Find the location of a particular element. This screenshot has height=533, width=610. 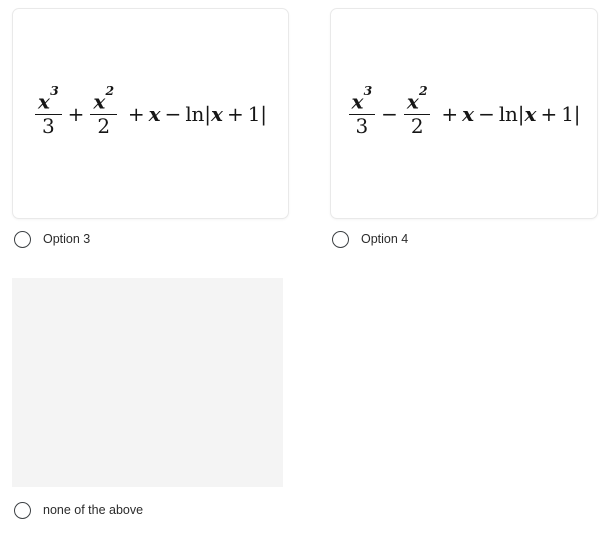

choice-row-option-3: Option 3 is located at coordinates (52, 239).